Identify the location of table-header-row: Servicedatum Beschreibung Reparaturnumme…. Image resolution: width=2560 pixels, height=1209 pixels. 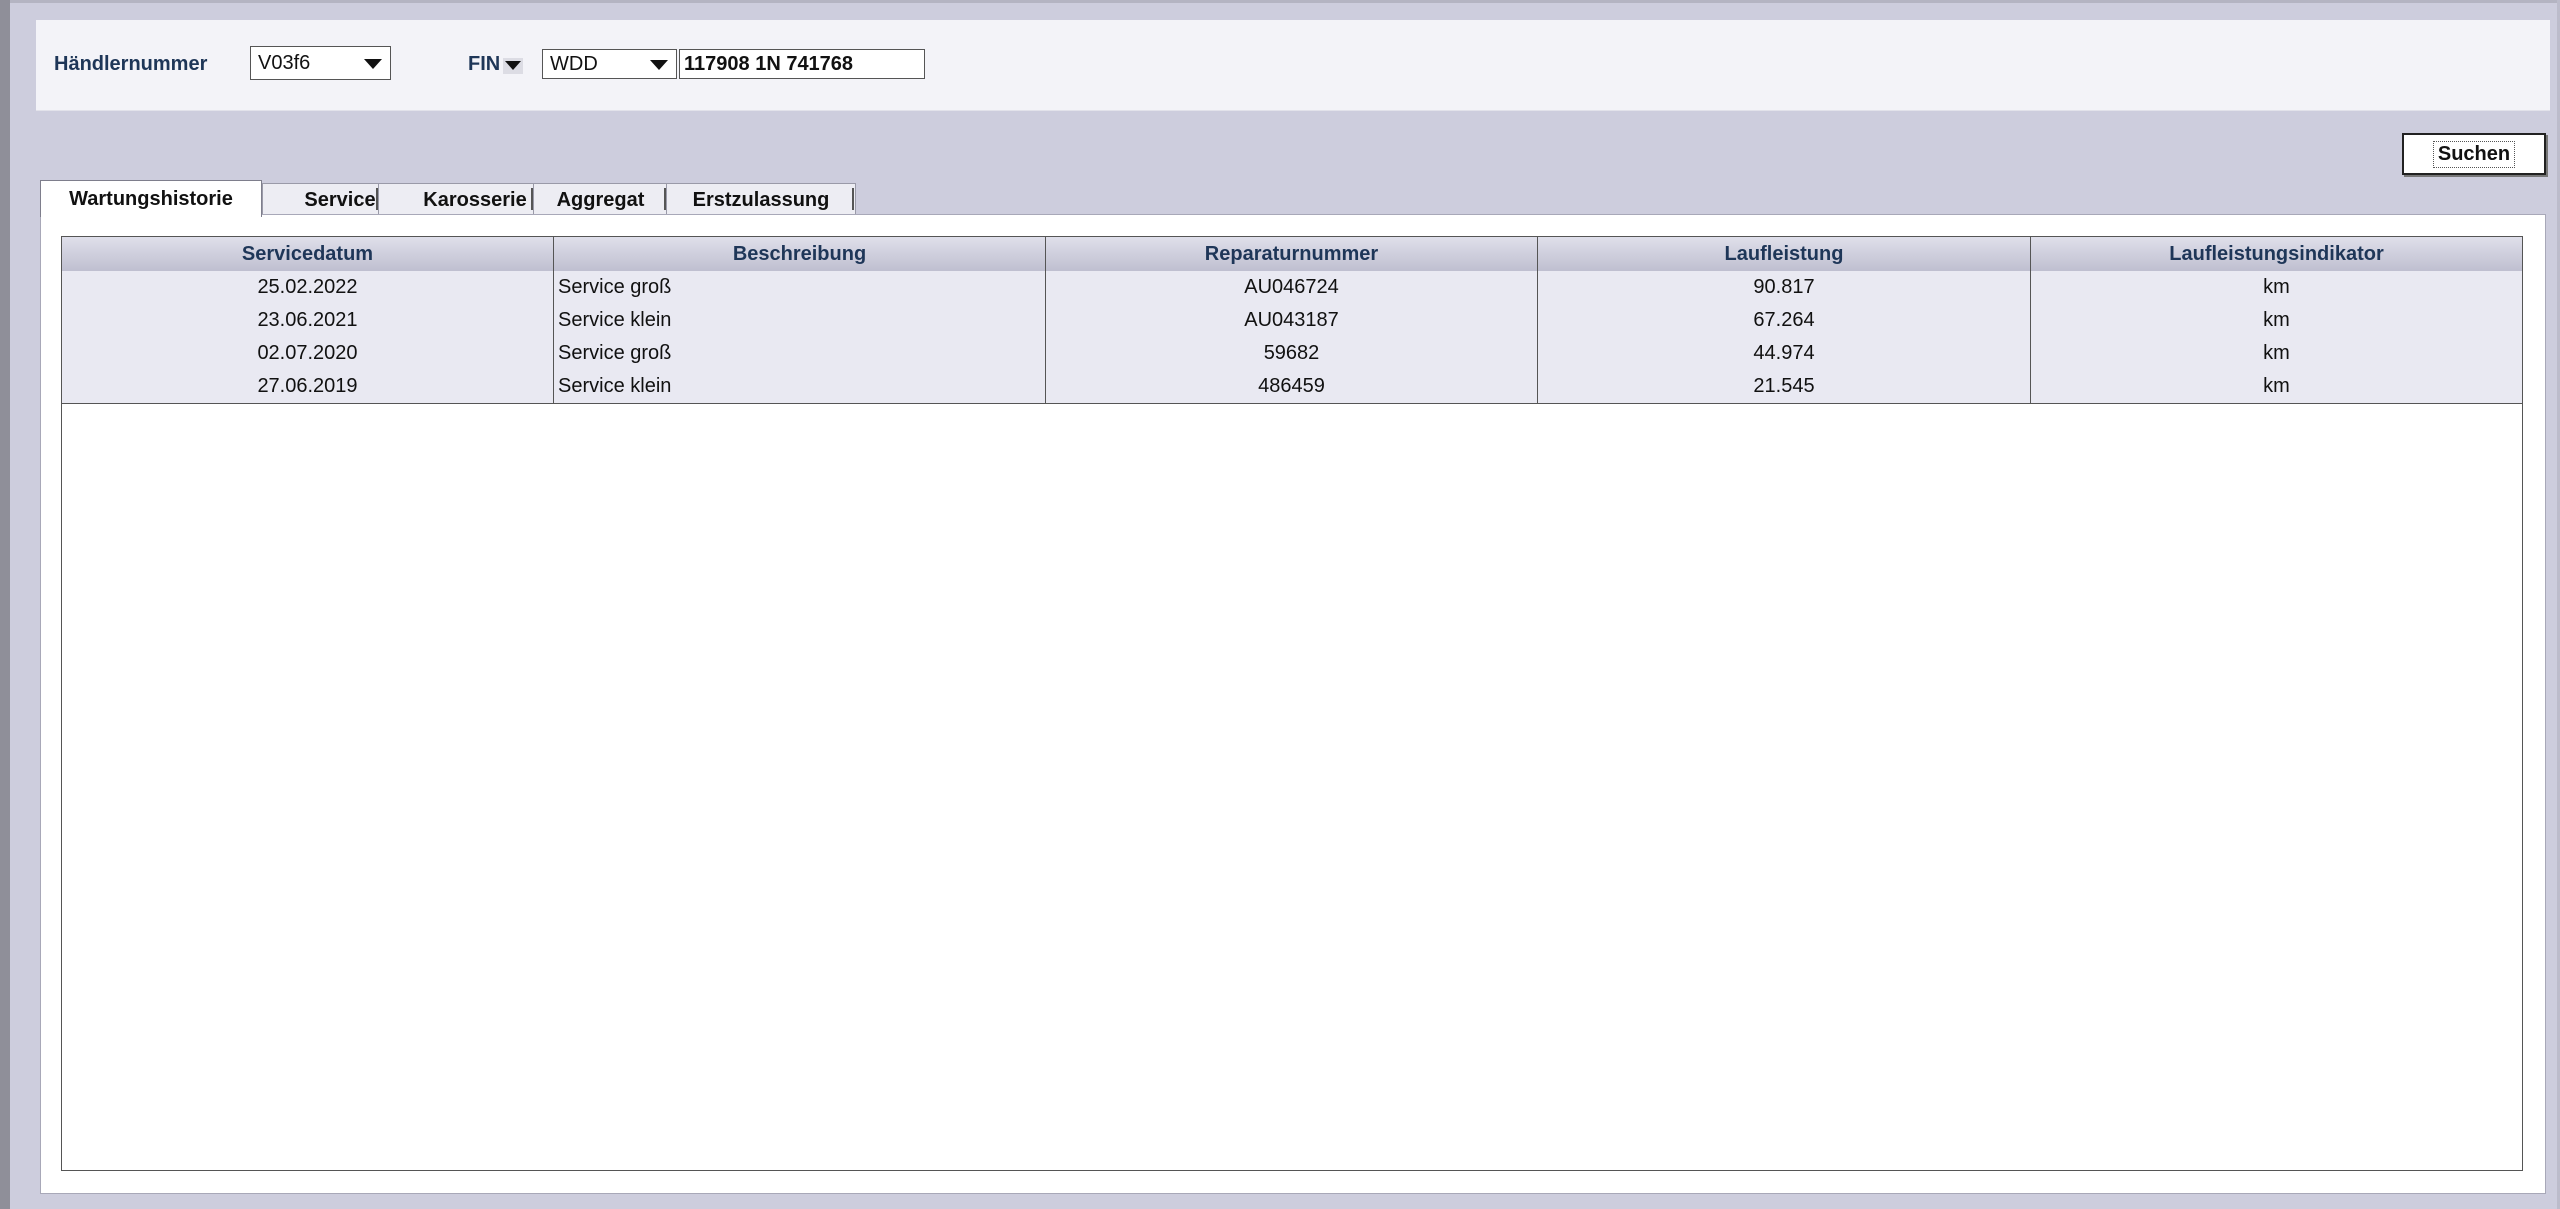
(1292, 254).